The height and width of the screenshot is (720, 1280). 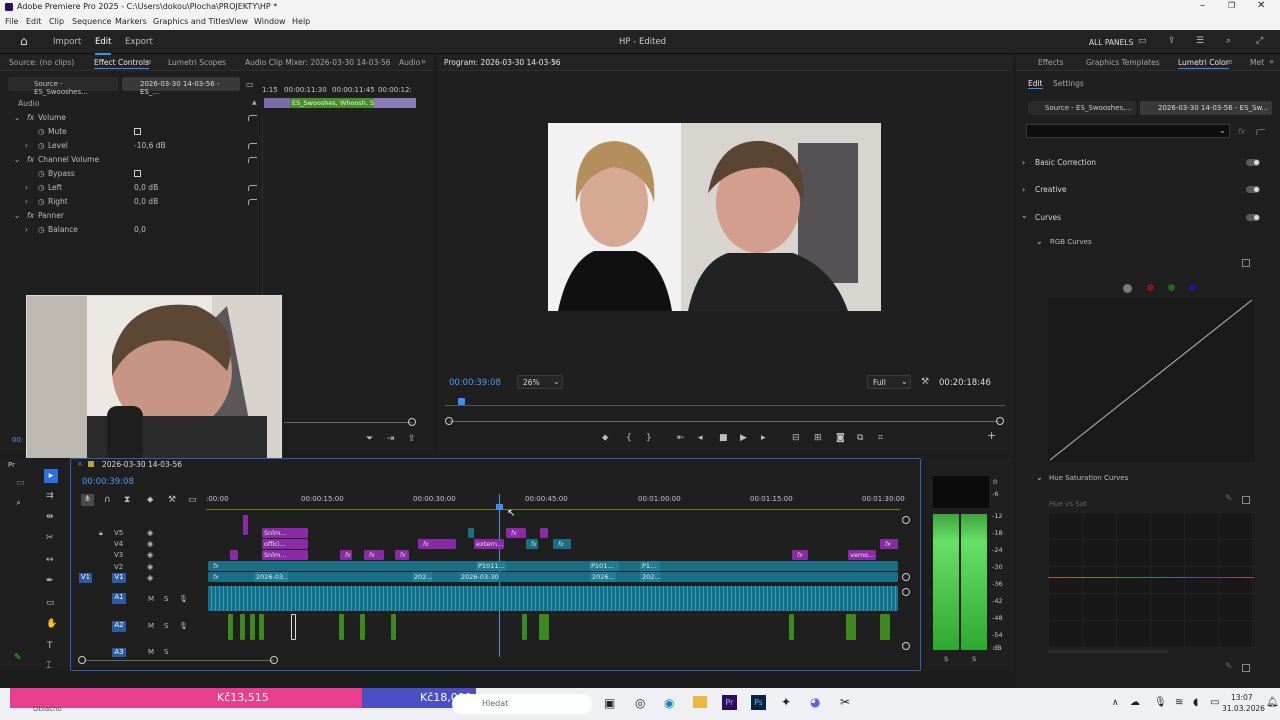 I want to click on track-select-icon: ⇉, so click(x=50, y=496).